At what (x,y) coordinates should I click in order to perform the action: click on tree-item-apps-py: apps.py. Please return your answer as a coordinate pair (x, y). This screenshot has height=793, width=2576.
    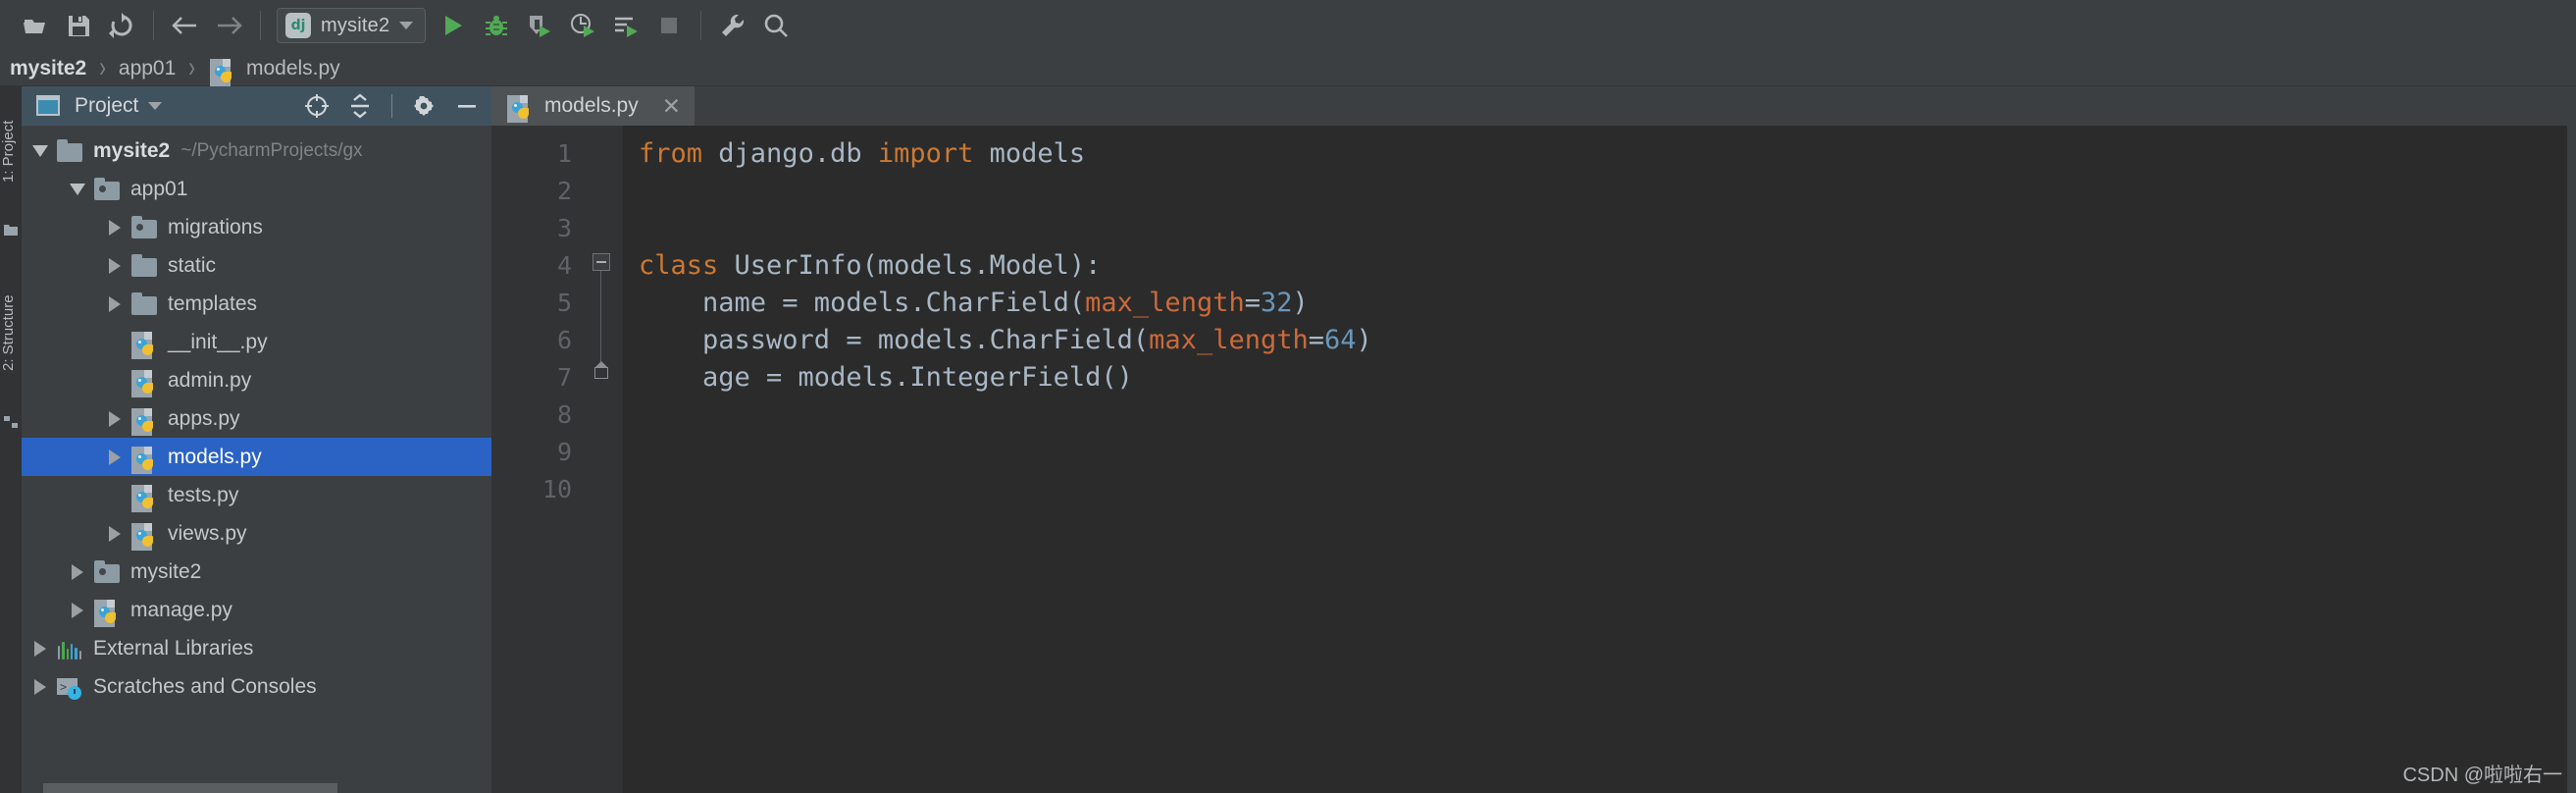
    Looking at the image, I should click on (256, 419).